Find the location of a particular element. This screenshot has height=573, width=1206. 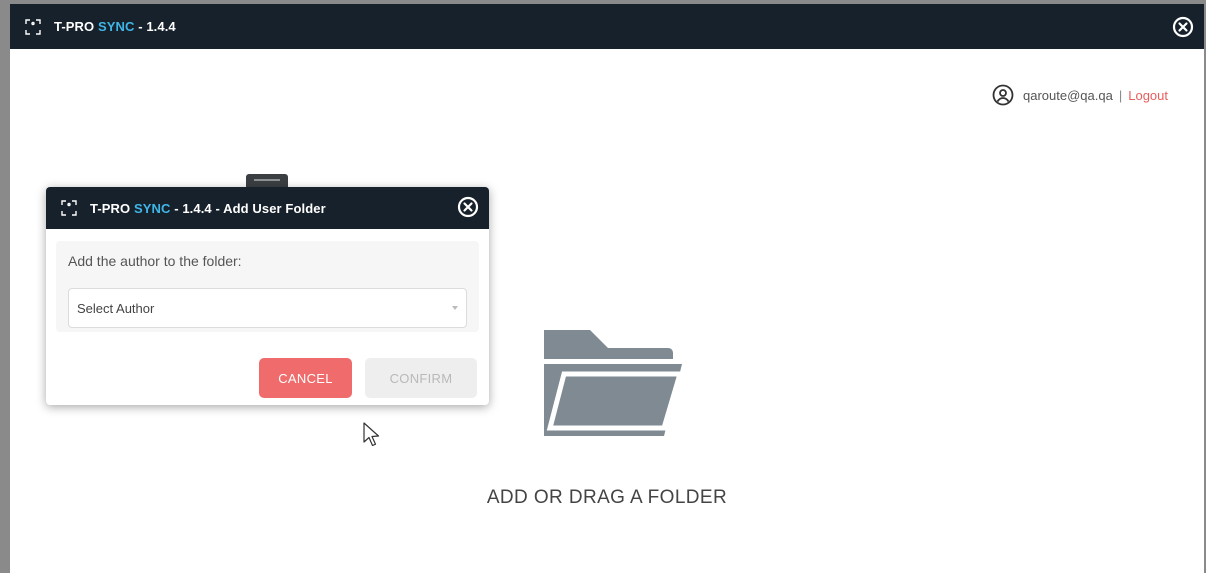

title-bar: T-PRO SYNC - 1.4.4 is located at coordinates (607, 26).